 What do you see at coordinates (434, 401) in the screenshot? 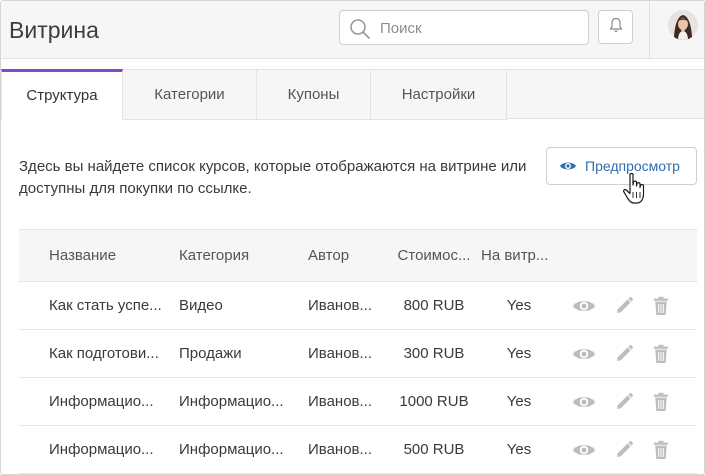
I see `row-price: 1000 RUB` at bounding box center [434, 401].